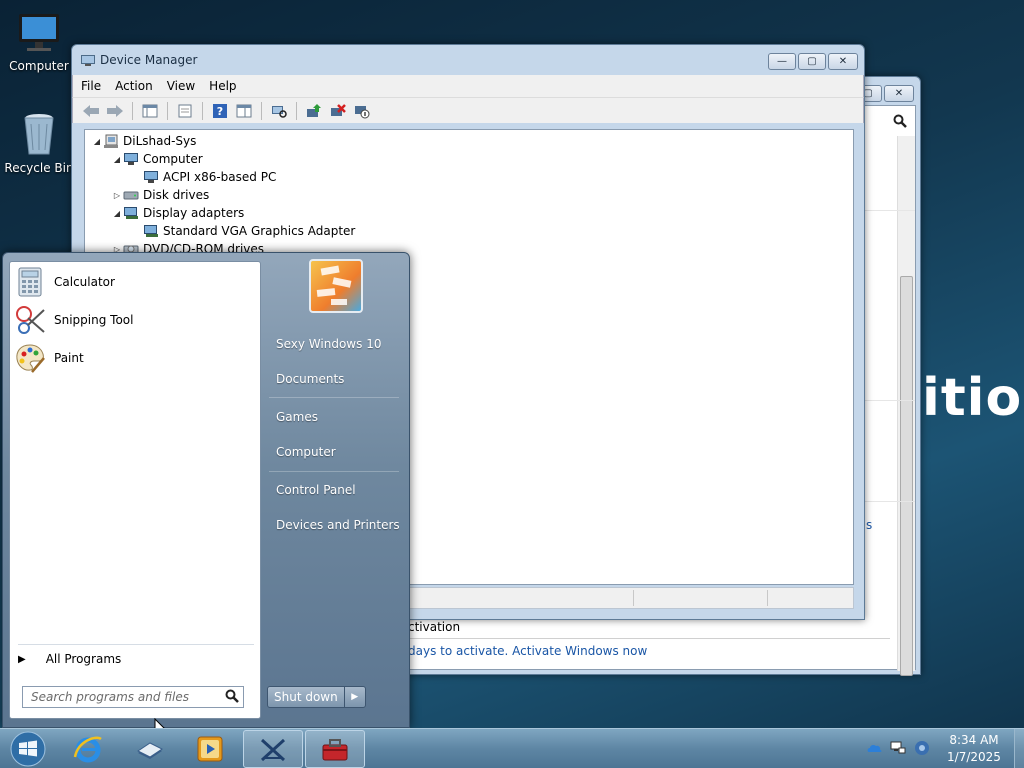 This screenshot has height=768, width=1024. I want to click on start-right-devices-printers: Devices and Printers, so click(338, 525).